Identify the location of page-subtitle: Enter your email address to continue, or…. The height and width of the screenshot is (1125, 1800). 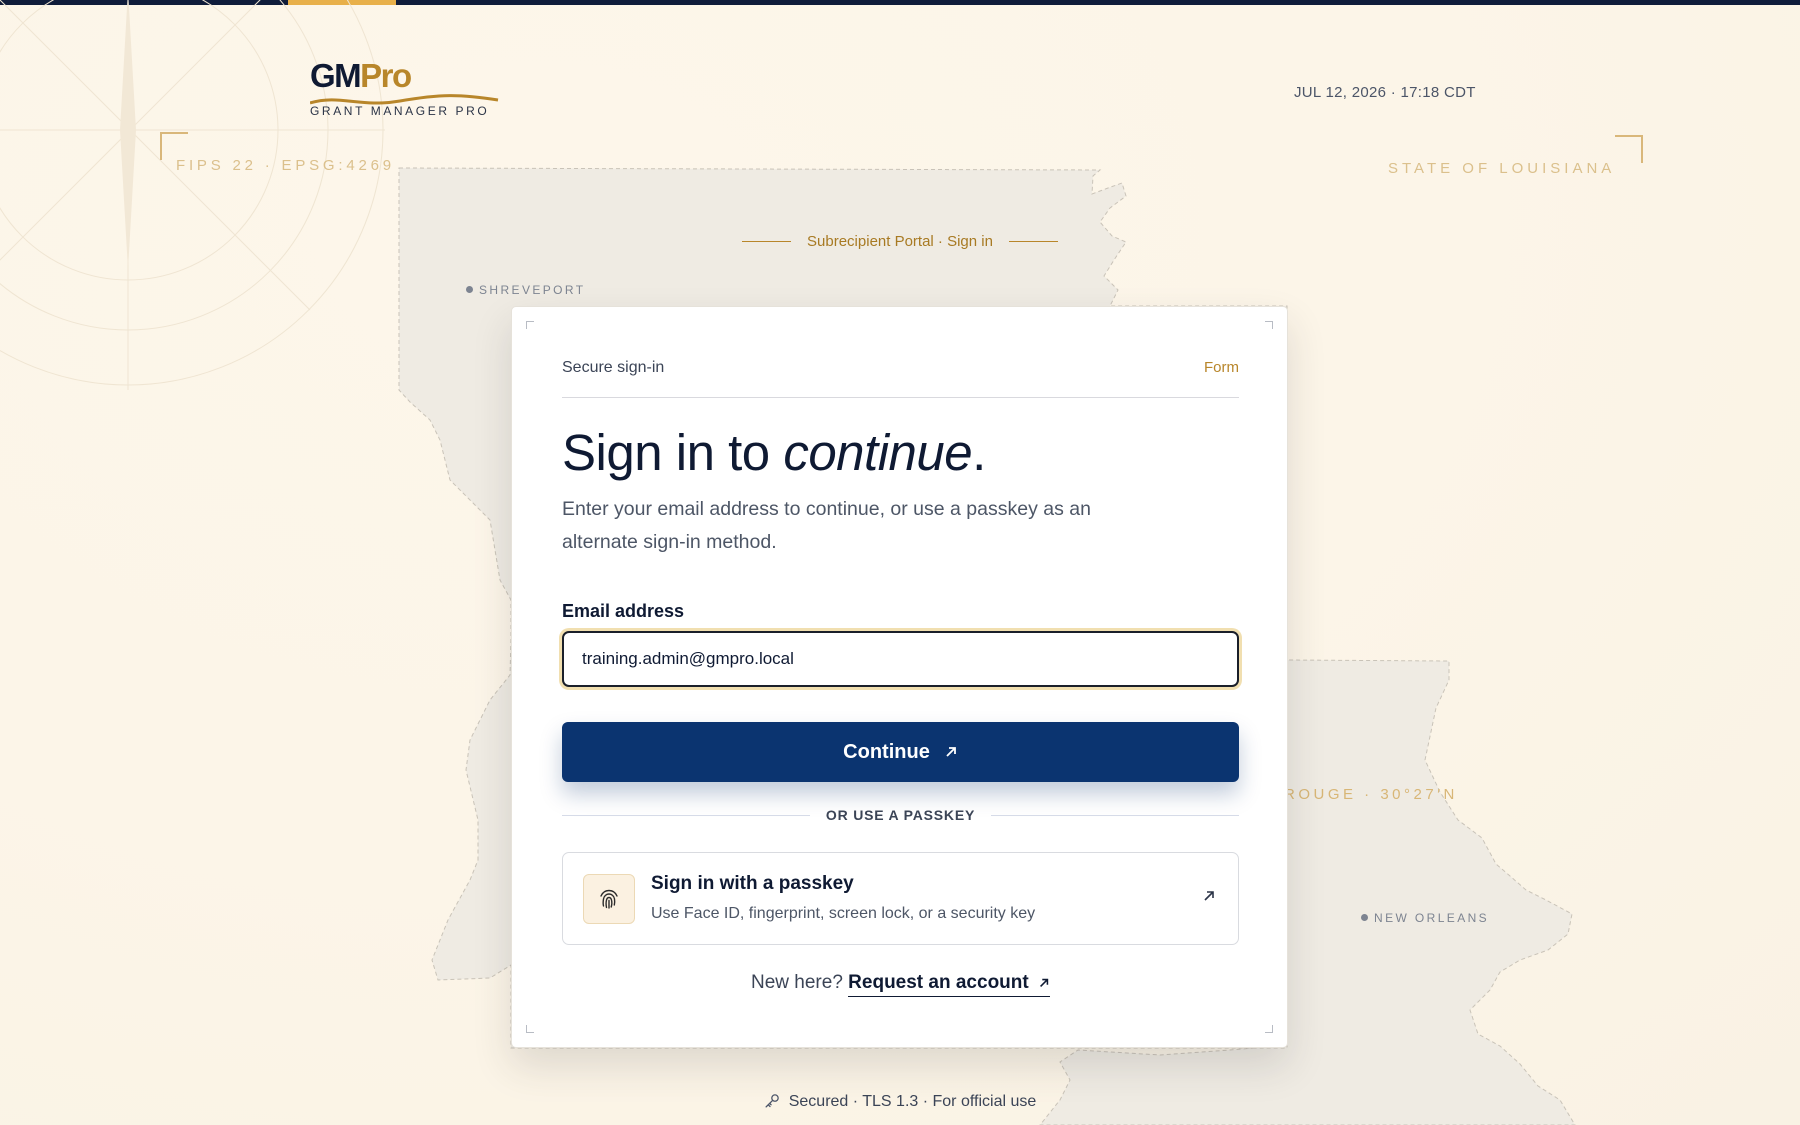
(826, 525).